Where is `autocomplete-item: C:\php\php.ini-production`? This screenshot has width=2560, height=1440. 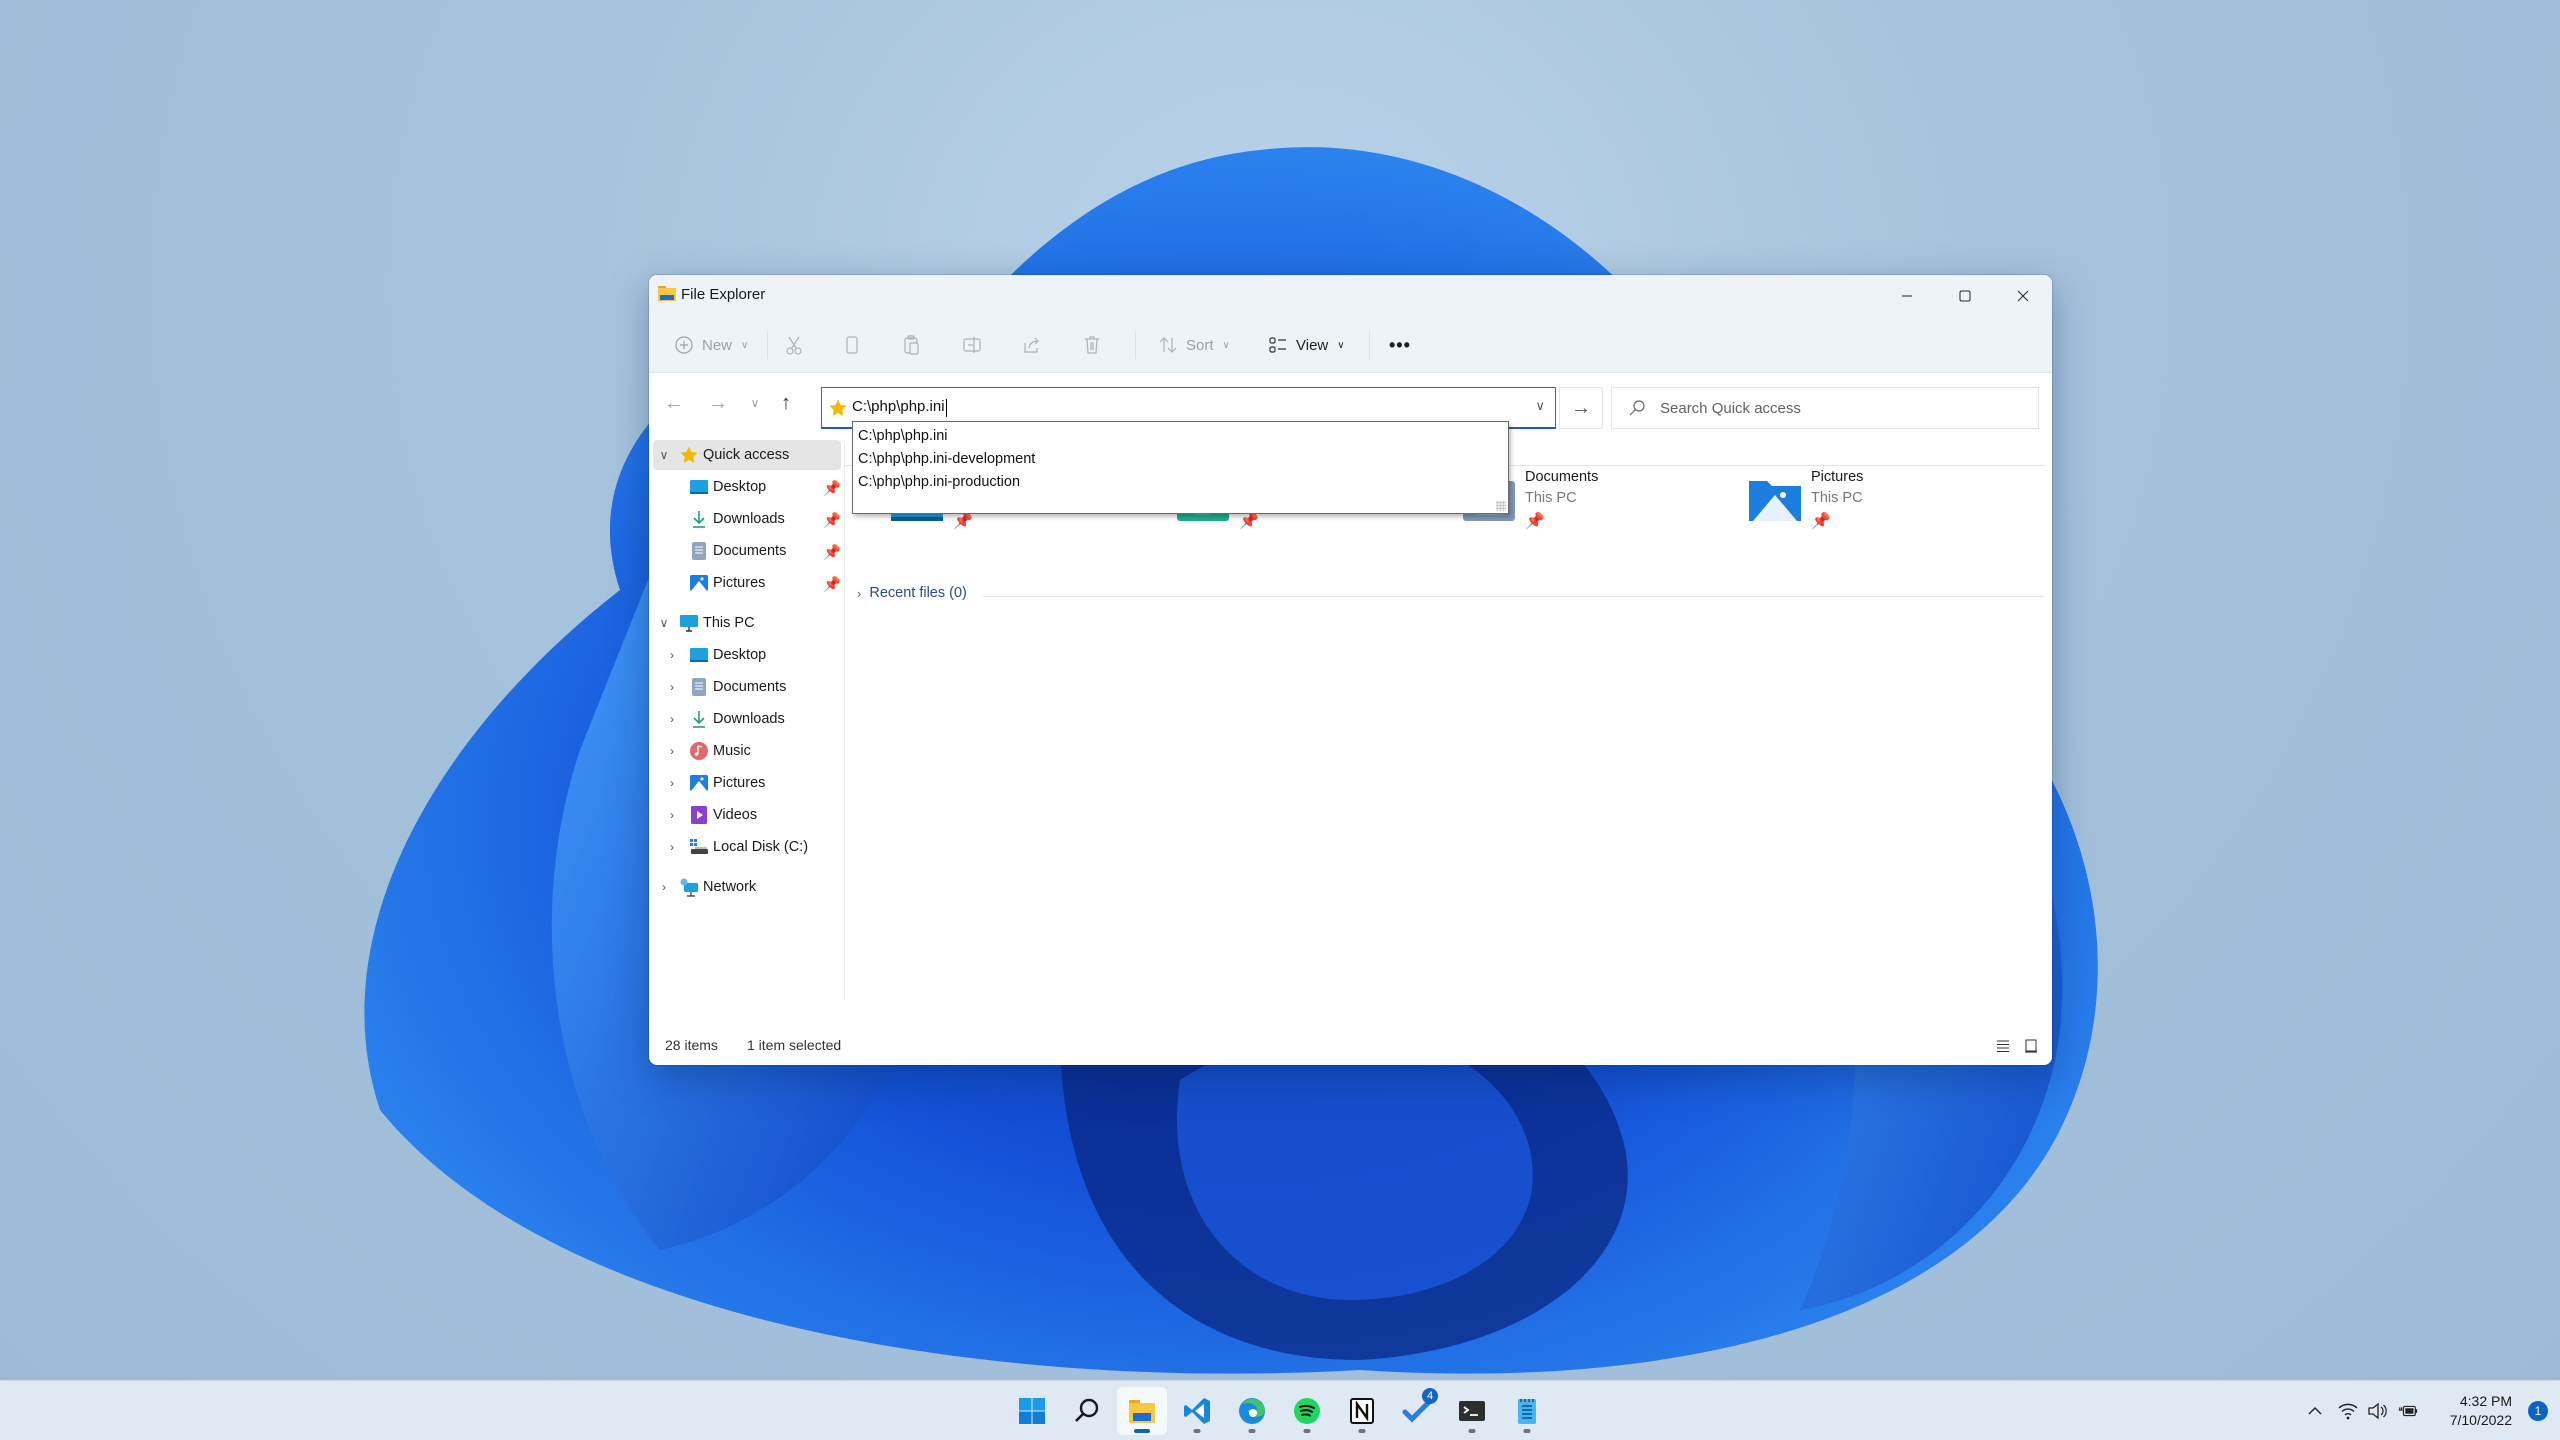
autocomplete-item: C:\php\php.ini-production is located at coordinates (1180, 482).